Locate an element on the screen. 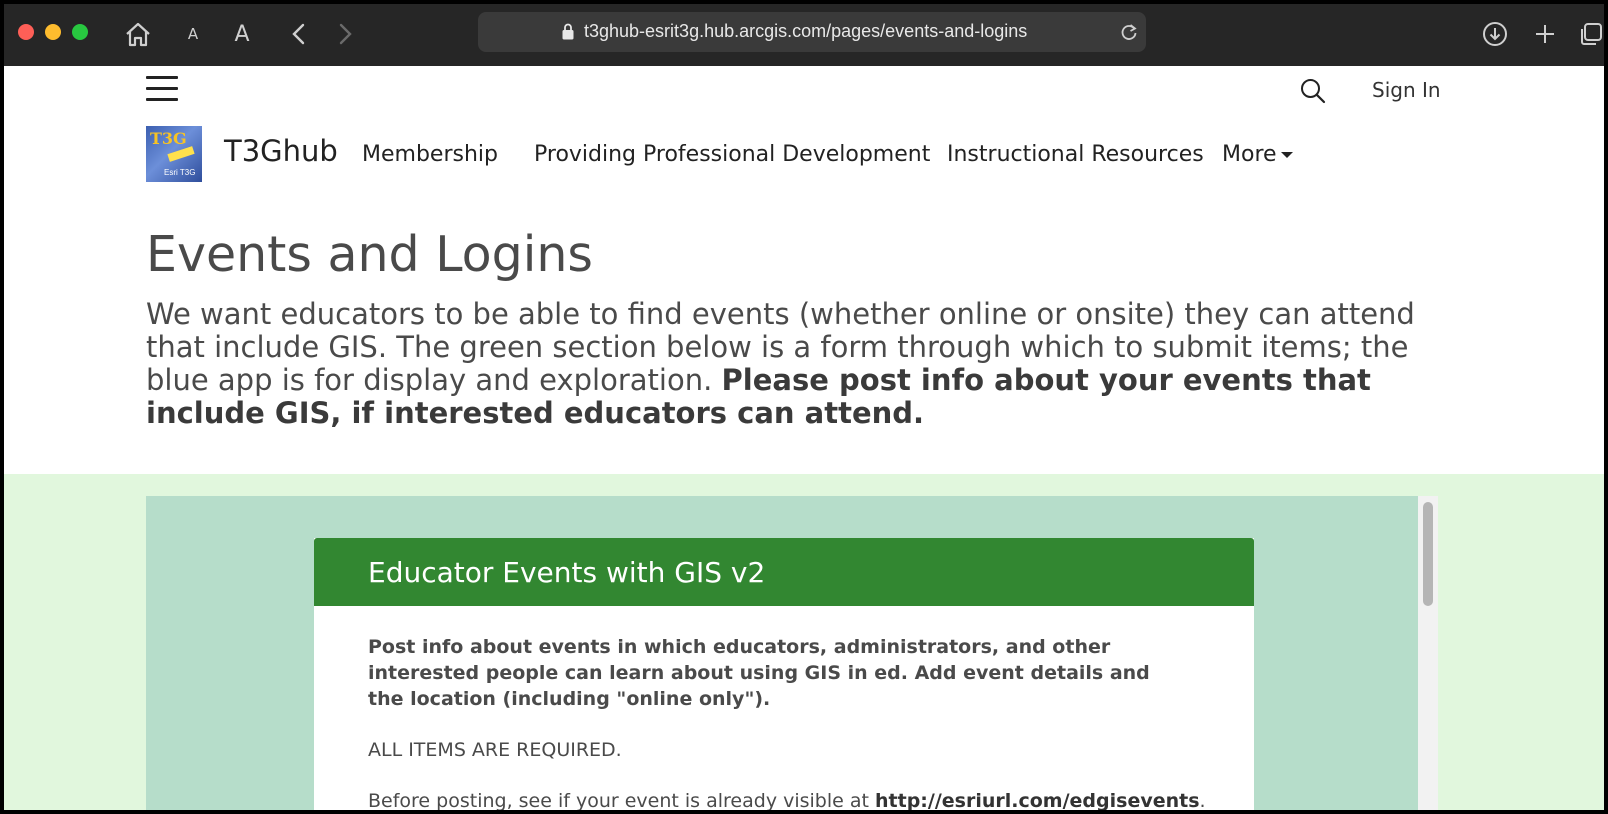 The height and width of the screenshot is (814, 1608). tab-overview-icon is located at coordinates (1591, 34).